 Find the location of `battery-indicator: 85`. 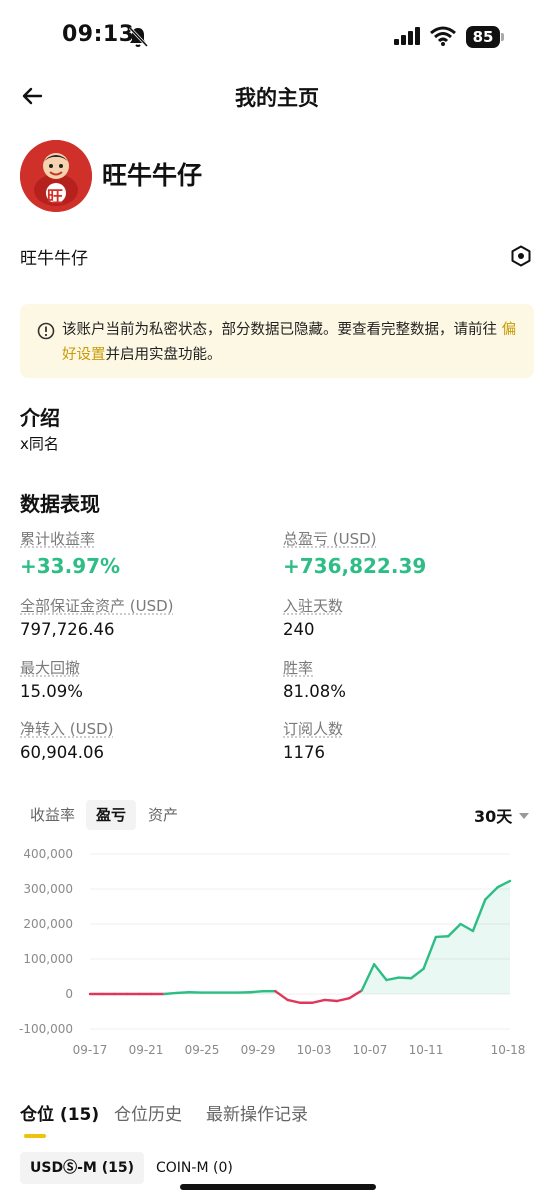

battery-indicator: 85 is located at coordinates (485, 37).